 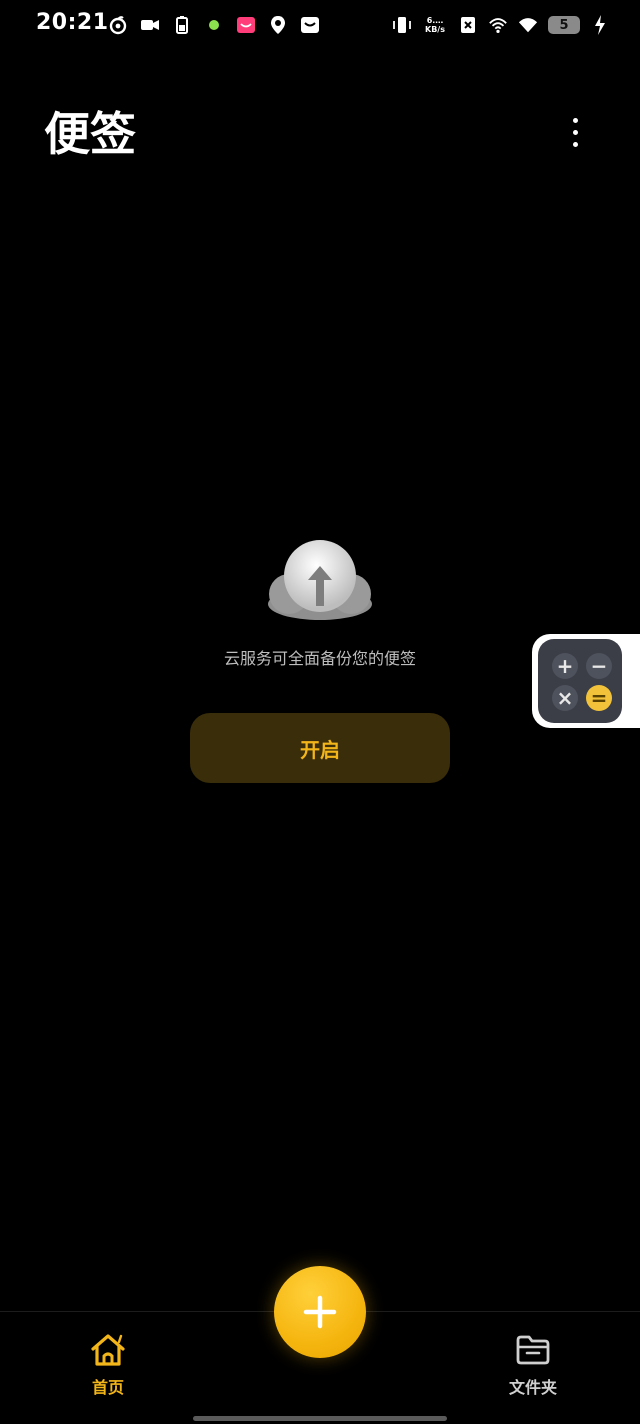 What do you see at coordinates (310, 25) in the screenshot?
I see `mail-app-icon` at bounding box center [310, 25].